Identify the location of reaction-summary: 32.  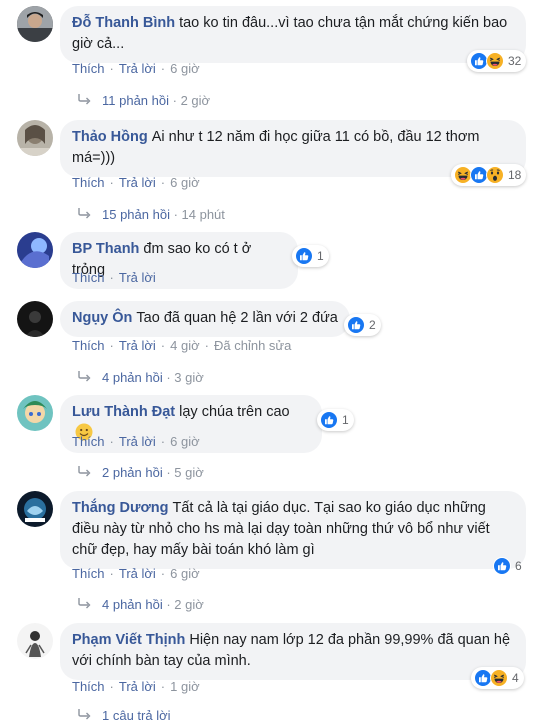
(497, 61).